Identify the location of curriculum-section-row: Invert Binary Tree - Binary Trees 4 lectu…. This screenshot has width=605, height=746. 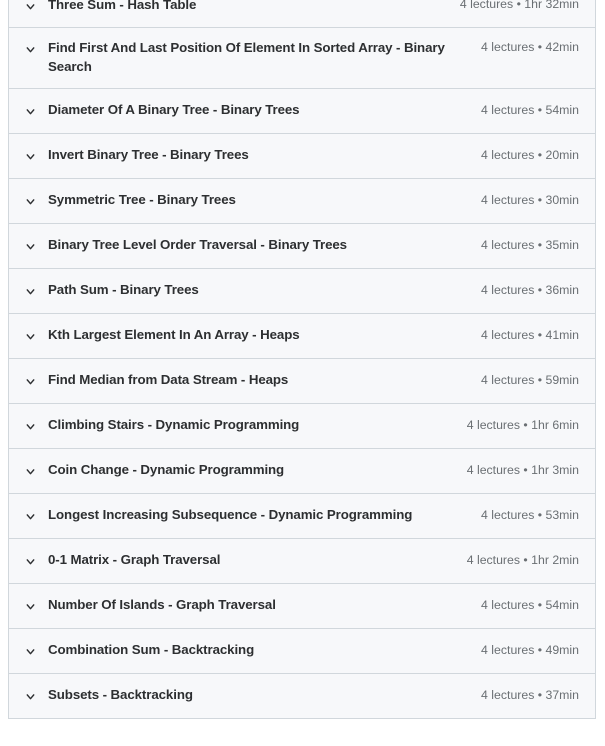
(302, 156).